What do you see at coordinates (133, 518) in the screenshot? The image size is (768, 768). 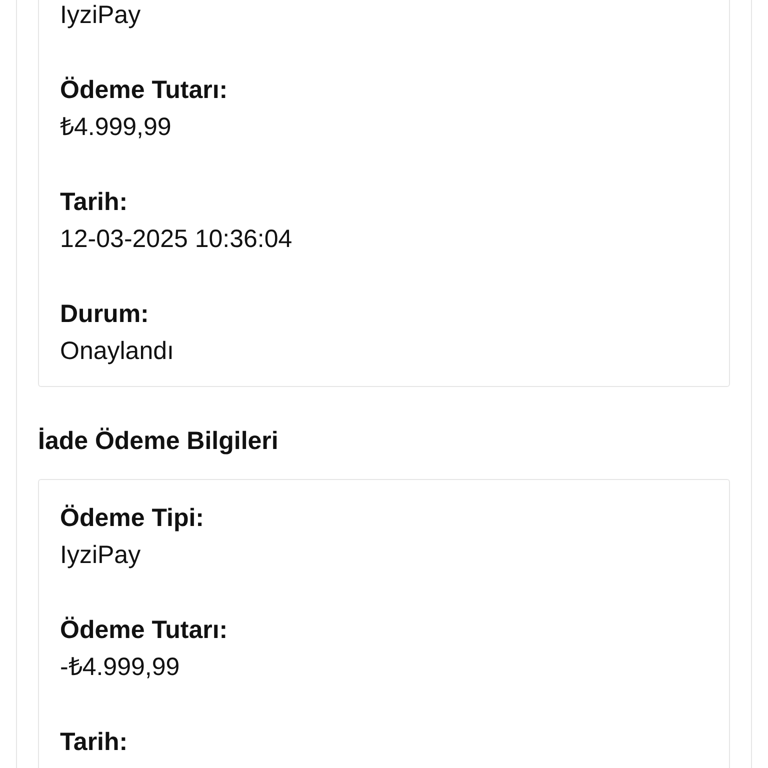 I see `field-label: Ödeme Tipi:` at bounding box center [133, 518].